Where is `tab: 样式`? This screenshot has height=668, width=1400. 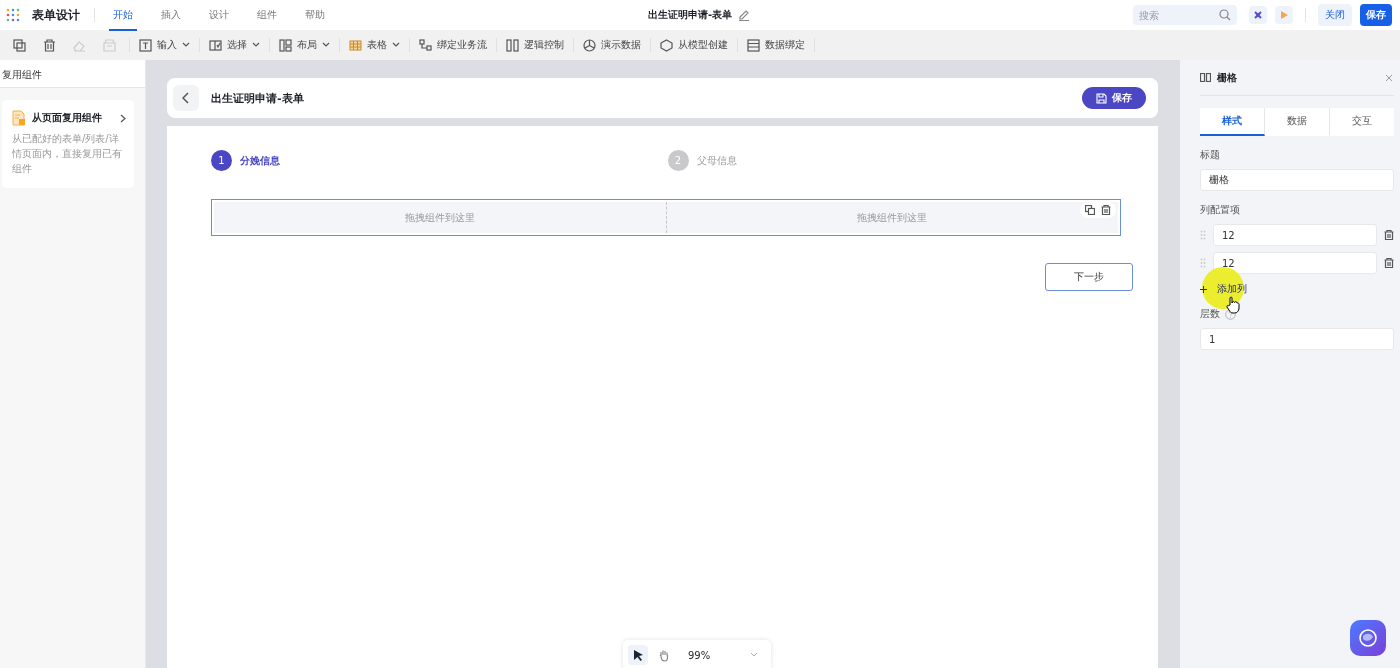
tab: 样式 is located at coordinates (1232, 122).